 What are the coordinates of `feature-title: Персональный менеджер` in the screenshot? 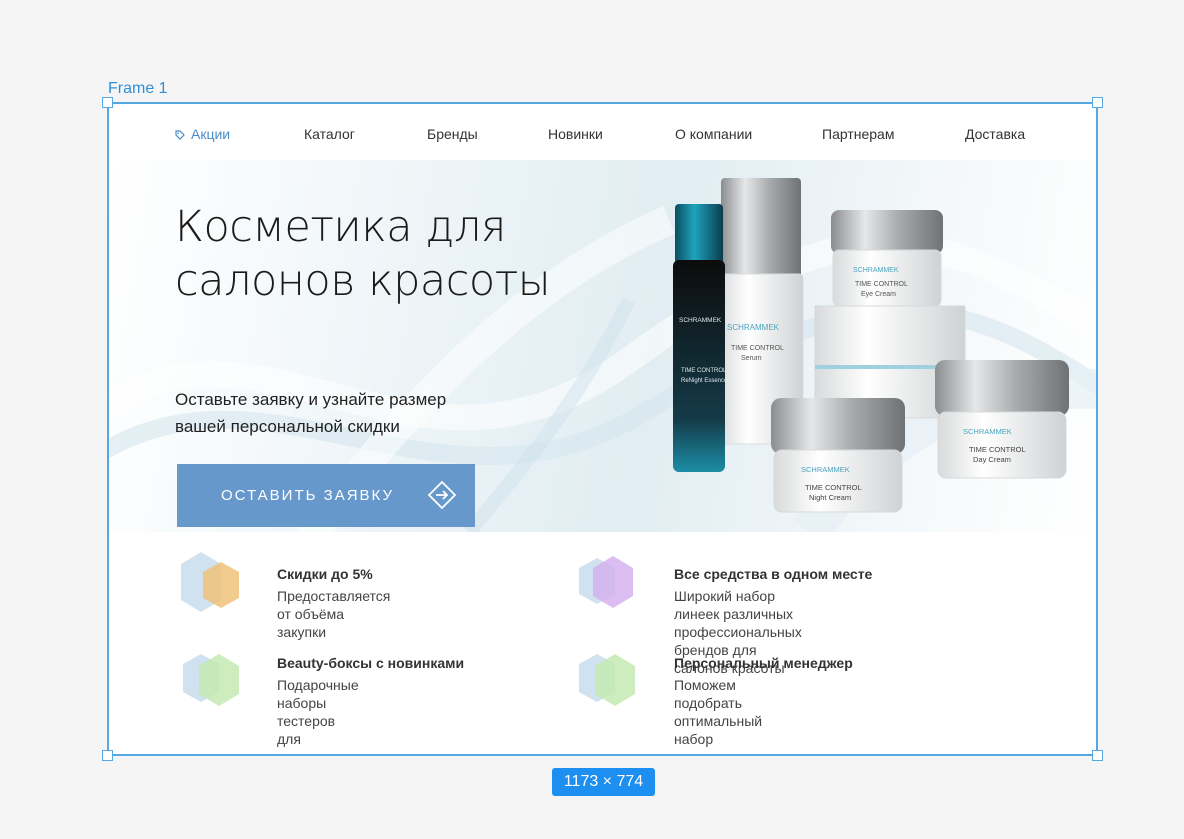 It's located at (763, 663).